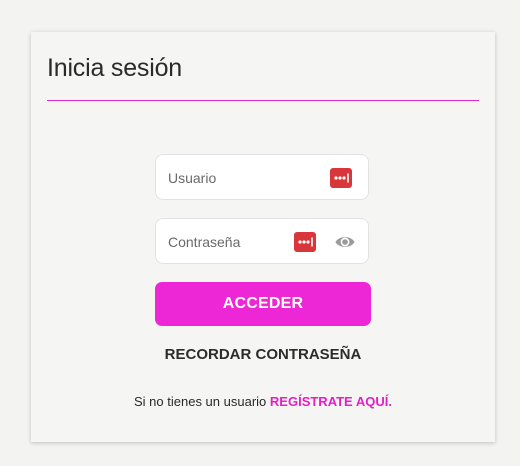  I want to click on username-field-wrapper, so click(262, 177).